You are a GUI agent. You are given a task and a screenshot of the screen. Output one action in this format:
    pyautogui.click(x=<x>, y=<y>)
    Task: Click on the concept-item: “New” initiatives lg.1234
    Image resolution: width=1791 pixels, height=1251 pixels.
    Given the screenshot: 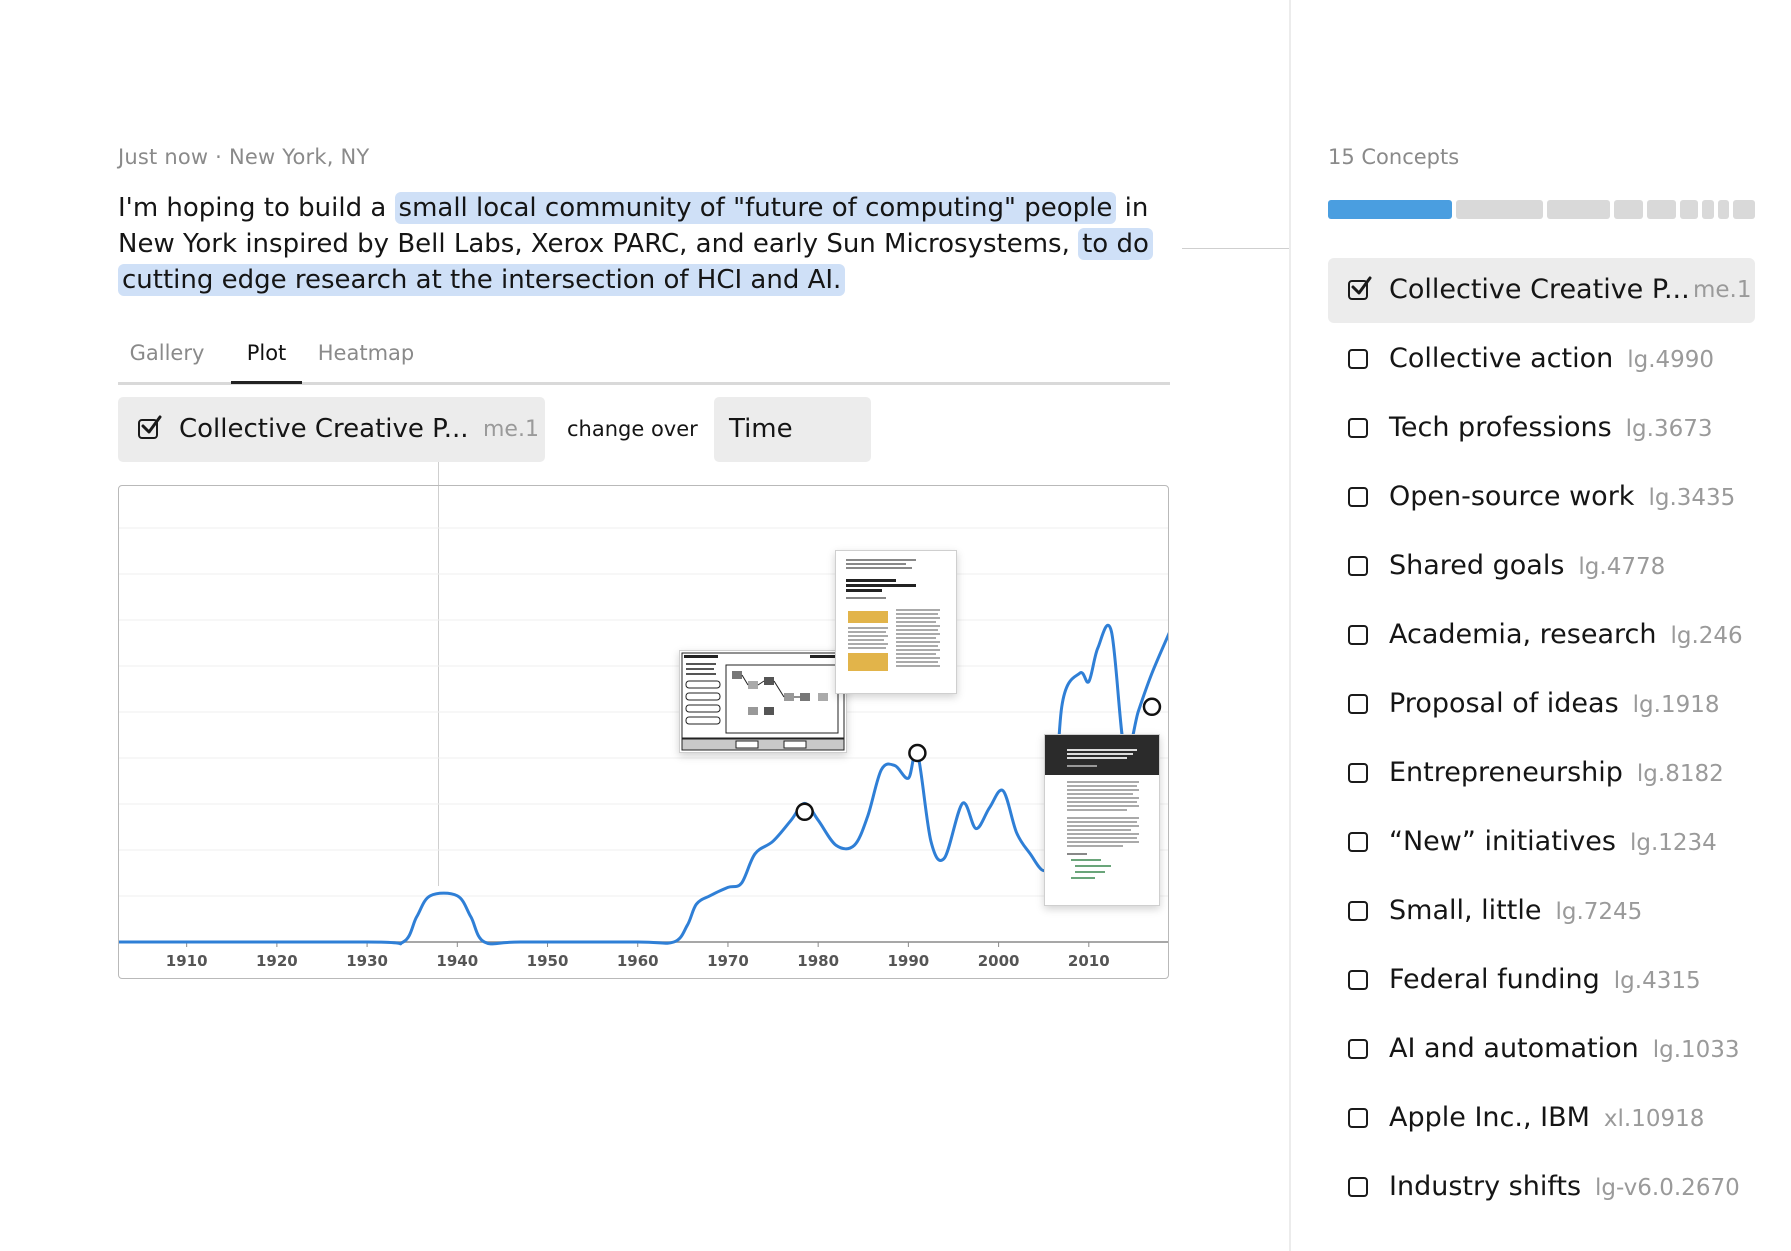 What is the action you would take?
    pyautogui.click(x=1541, y=842)
    